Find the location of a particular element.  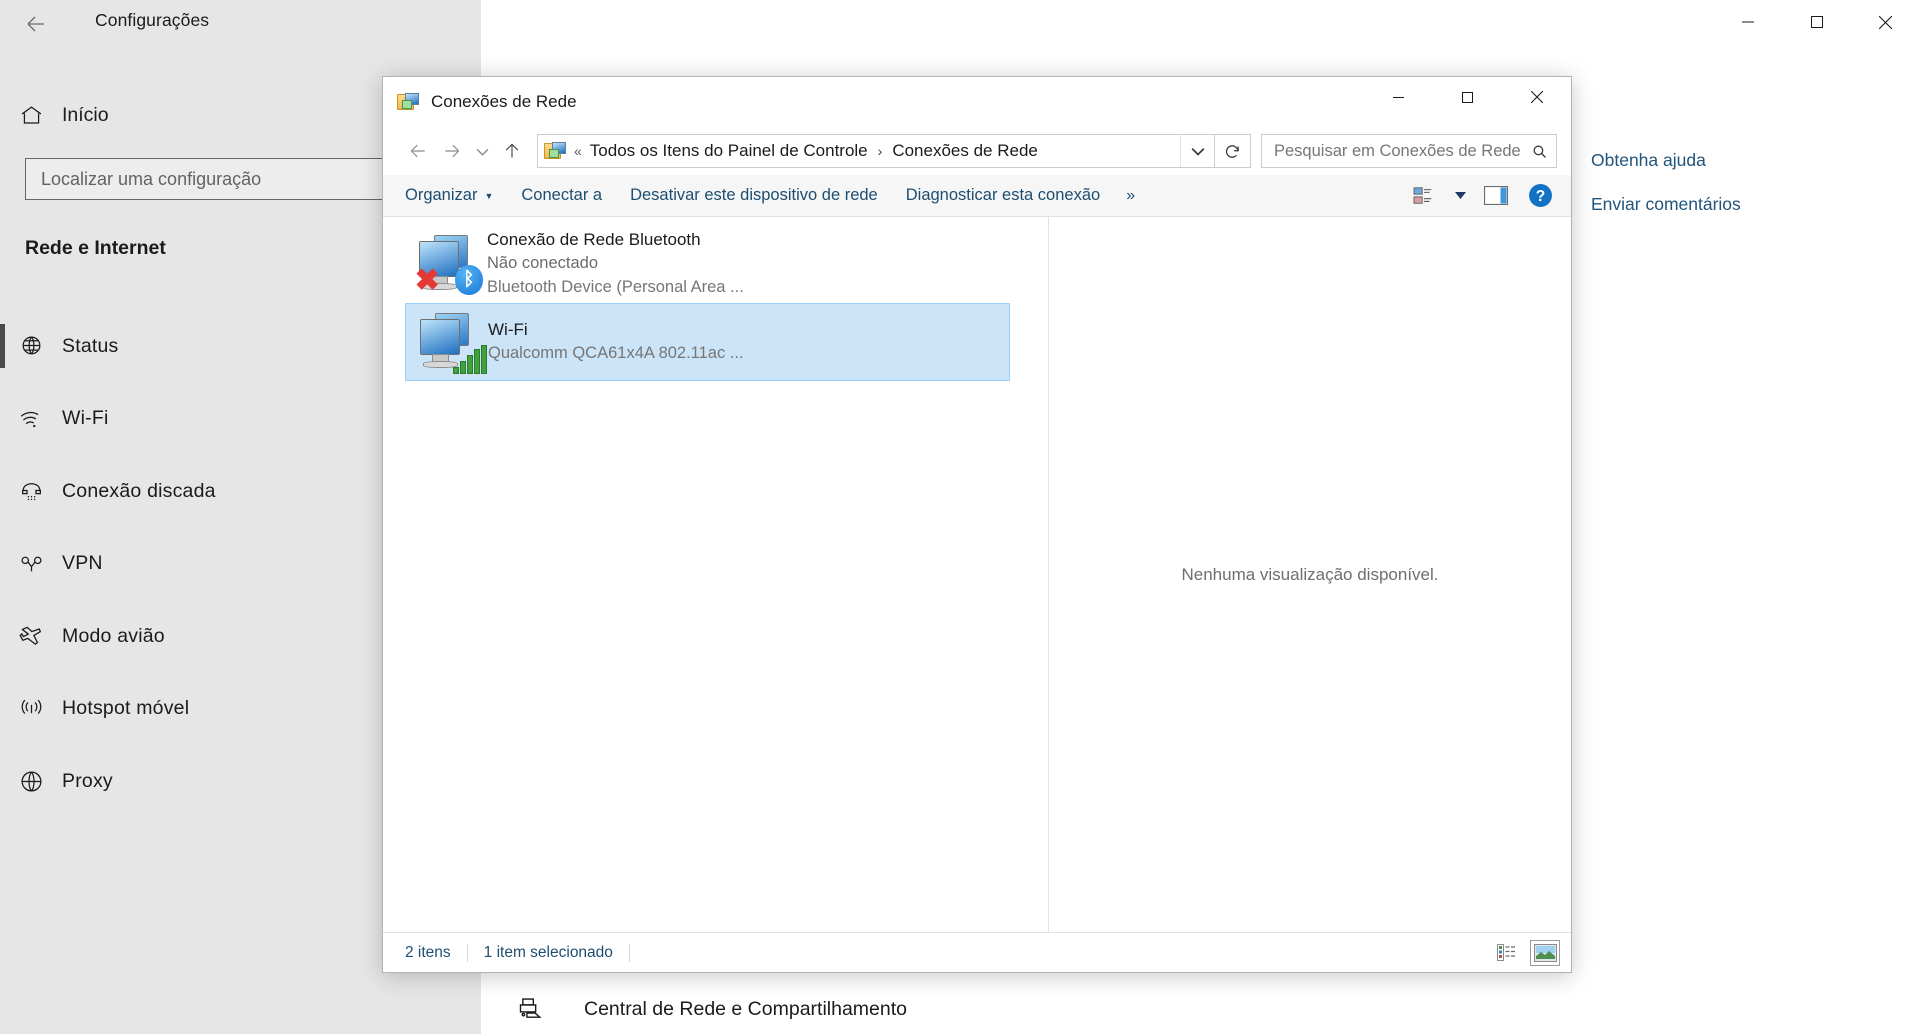

hotspot-icon is located at coordinates (31, 708).